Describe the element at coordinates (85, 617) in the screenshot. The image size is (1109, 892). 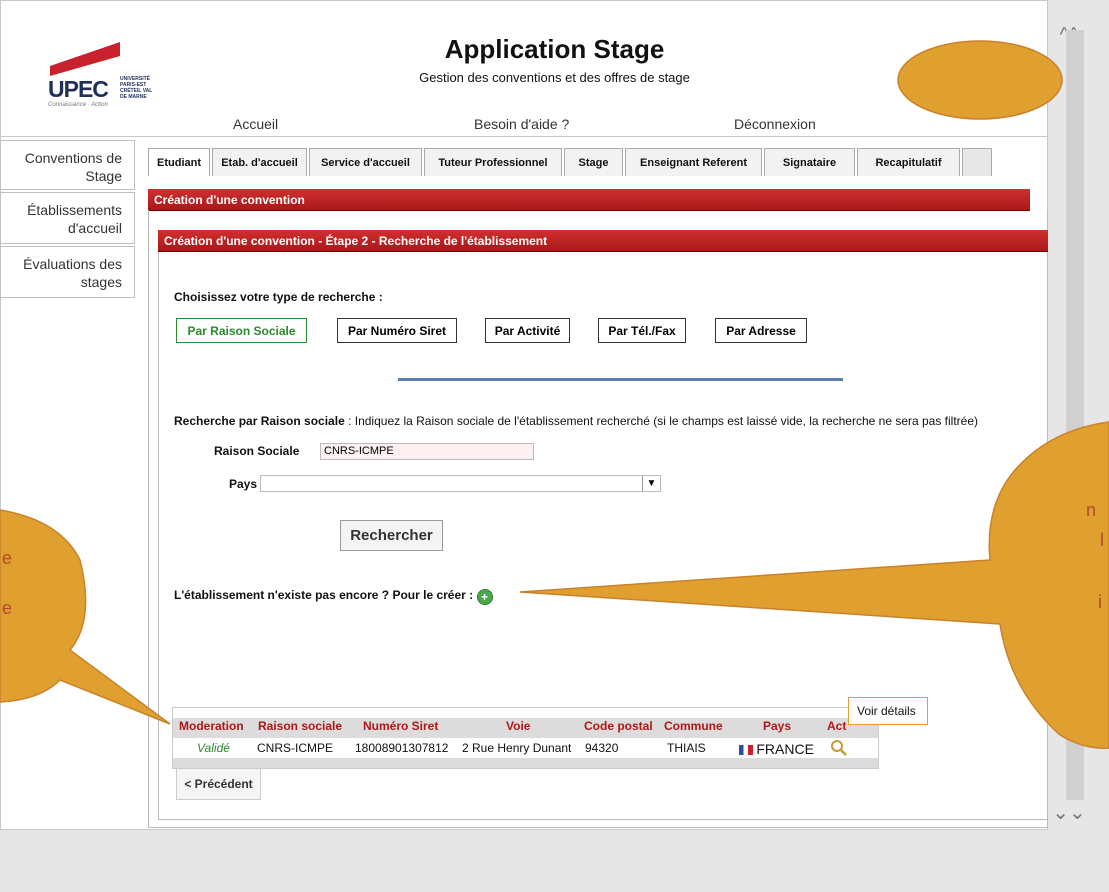
I see `left-speech-bubble` at that location.